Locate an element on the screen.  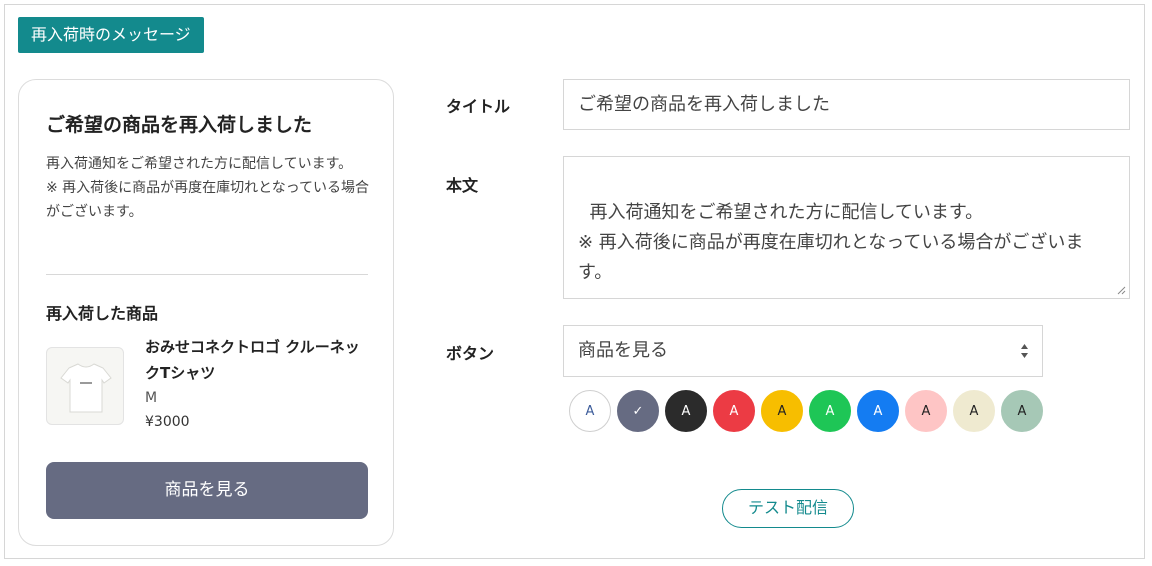
button-label-select-value: 商品を見る is located at coordinates (623, 350).